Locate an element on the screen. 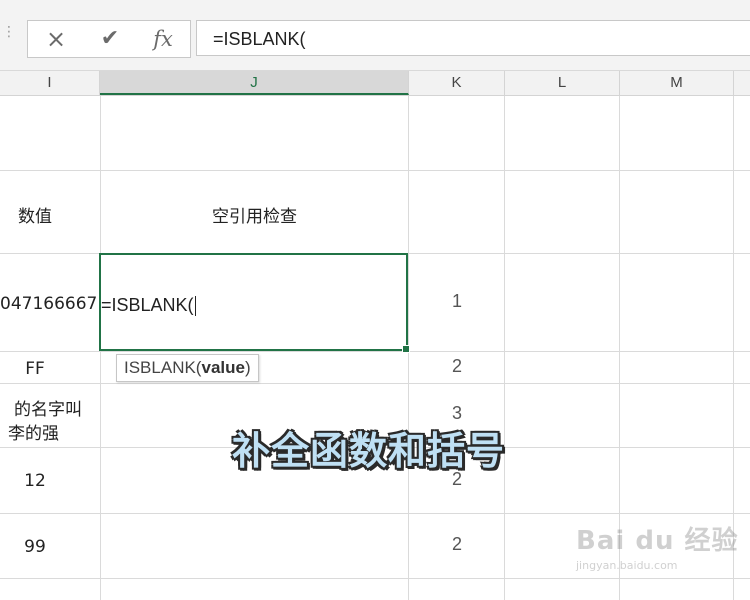 The image size is (750, 600). fill-handle is located at coordinates (406, 349).